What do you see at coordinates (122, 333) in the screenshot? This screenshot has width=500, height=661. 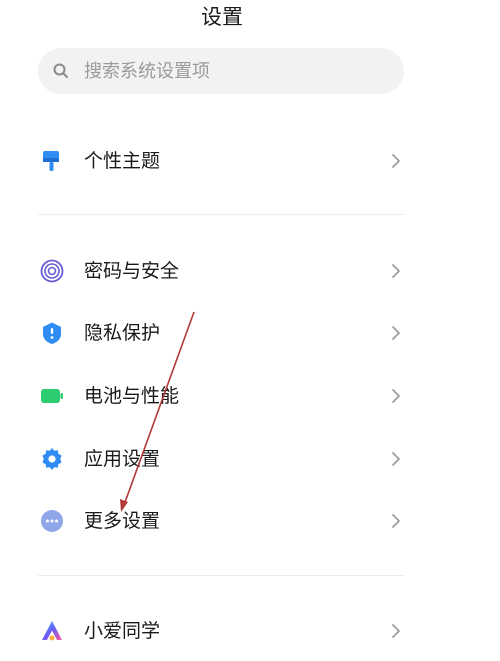 I see `settings-item-label: 隐私保护` at bounding box center [122, 333].